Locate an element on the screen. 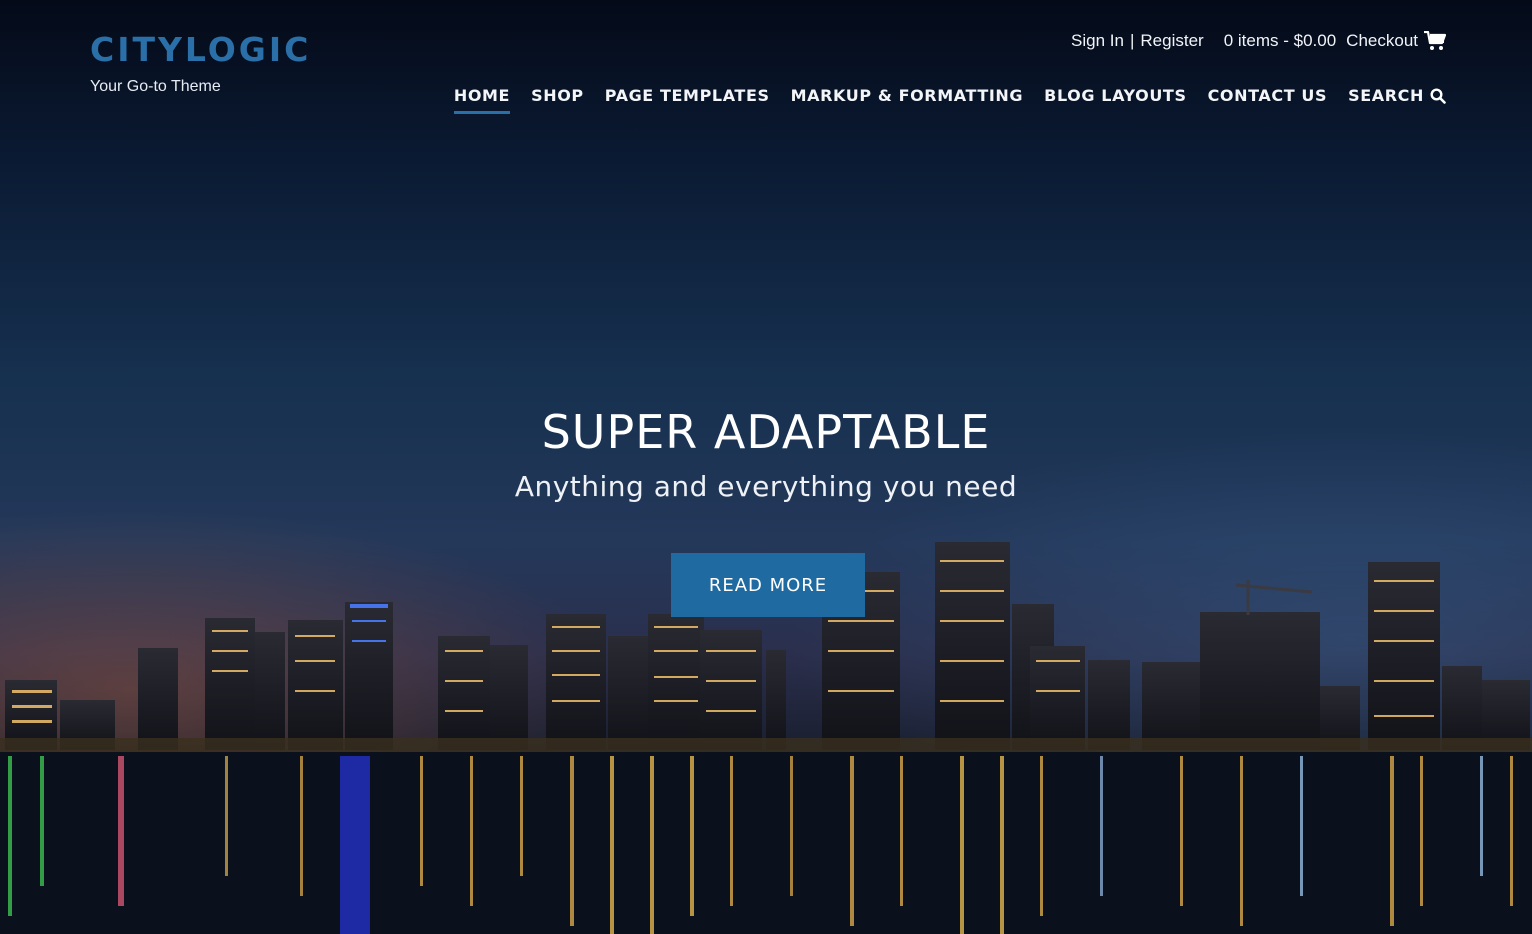 This screenshot has width=1532, height=934. nav-item-label: SEARCH is located at coordinates (1386, 95).